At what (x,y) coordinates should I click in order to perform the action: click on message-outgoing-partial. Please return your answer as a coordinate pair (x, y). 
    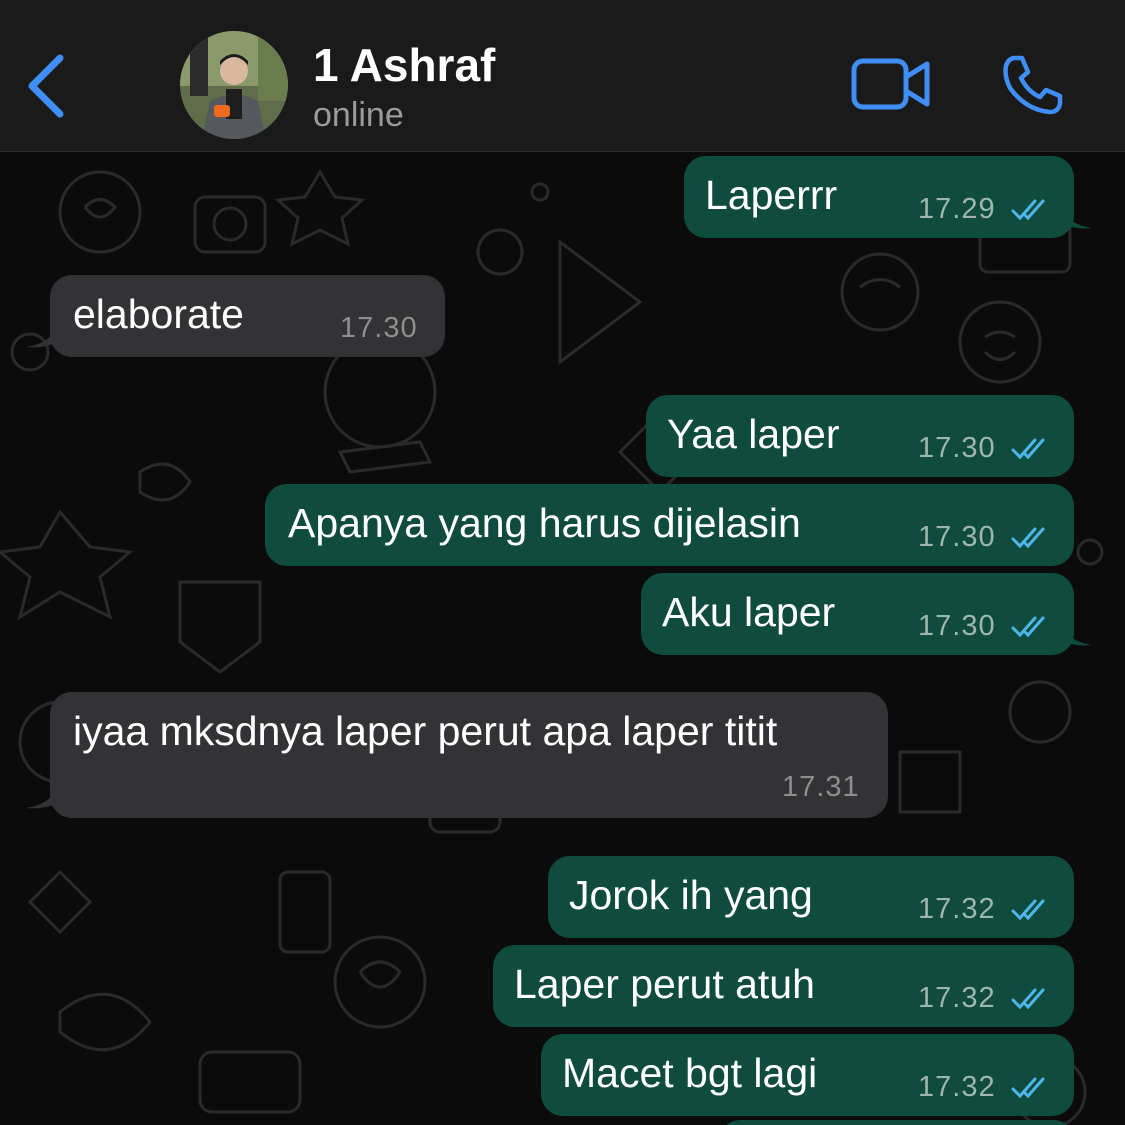
    Looking at the image, I should click on (897, 1122).